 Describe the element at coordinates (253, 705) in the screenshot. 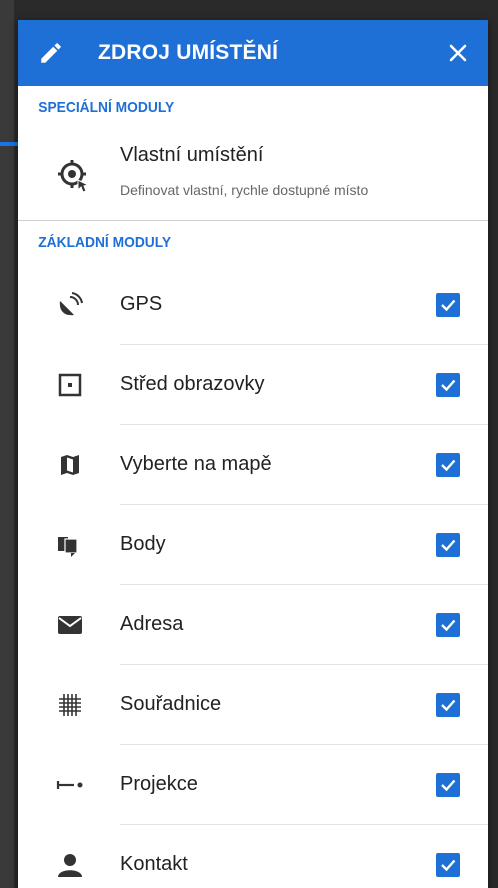

I see `module-row-coordinates: Souřadnice` at that location.